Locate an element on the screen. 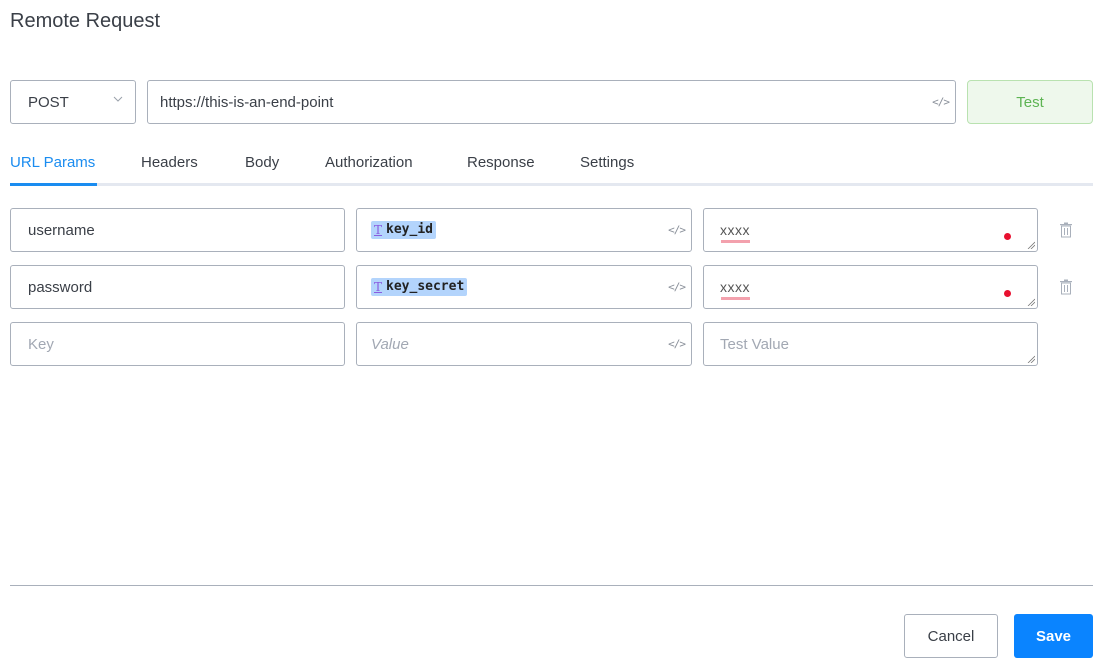 Image resolution: width=1104 pixels, height=667 pixels. param-value-input: T key_id </> is located at coordinates (524, 230).